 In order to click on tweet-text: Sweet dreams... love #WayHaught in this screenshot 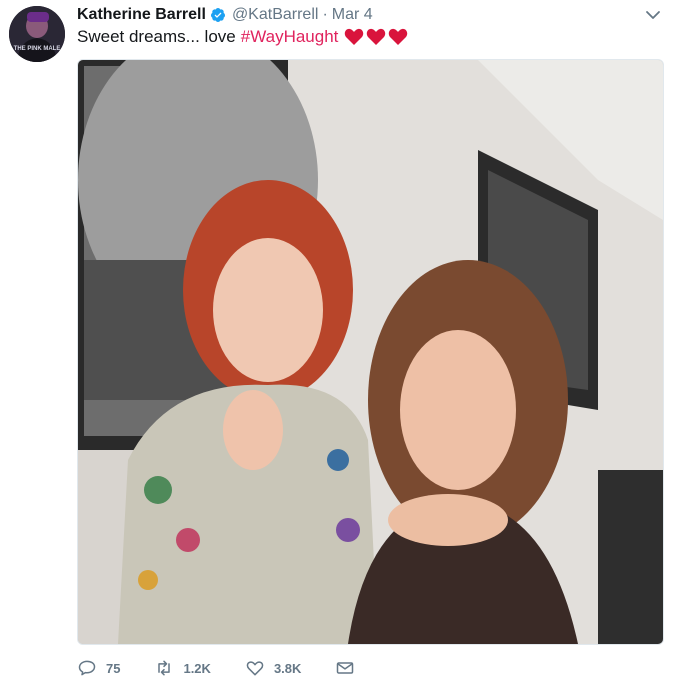, I will do `click(242, 37)`.